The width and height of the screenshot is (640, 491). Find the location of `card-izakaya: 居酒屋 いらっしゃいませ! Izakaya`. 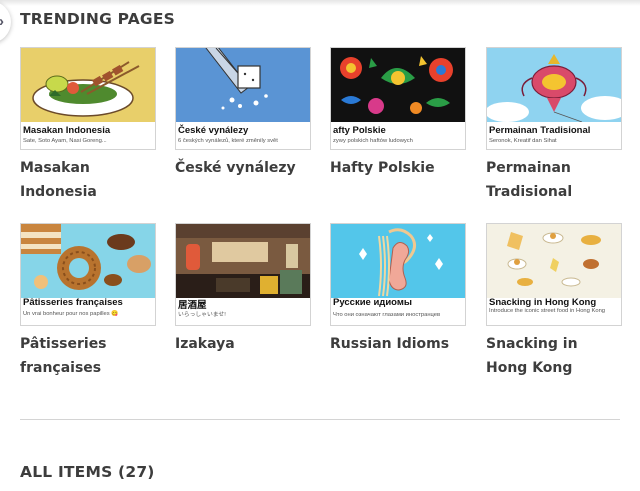

card-izakaya: 居酒屋 いらっしゃいませ! Izakaya is located at coordinates (243, 289).